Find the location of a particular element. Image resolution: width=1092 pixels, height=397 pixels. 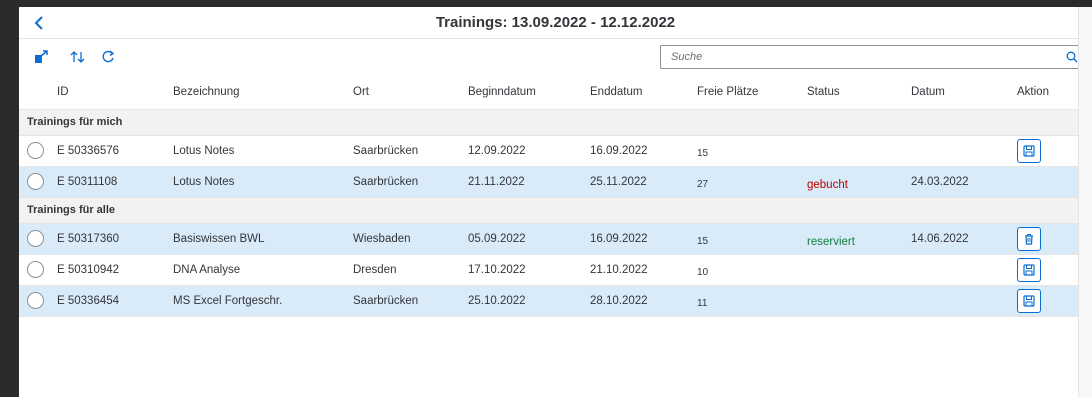

cell-id: E 50336576 is located at coordinates (88, 150).